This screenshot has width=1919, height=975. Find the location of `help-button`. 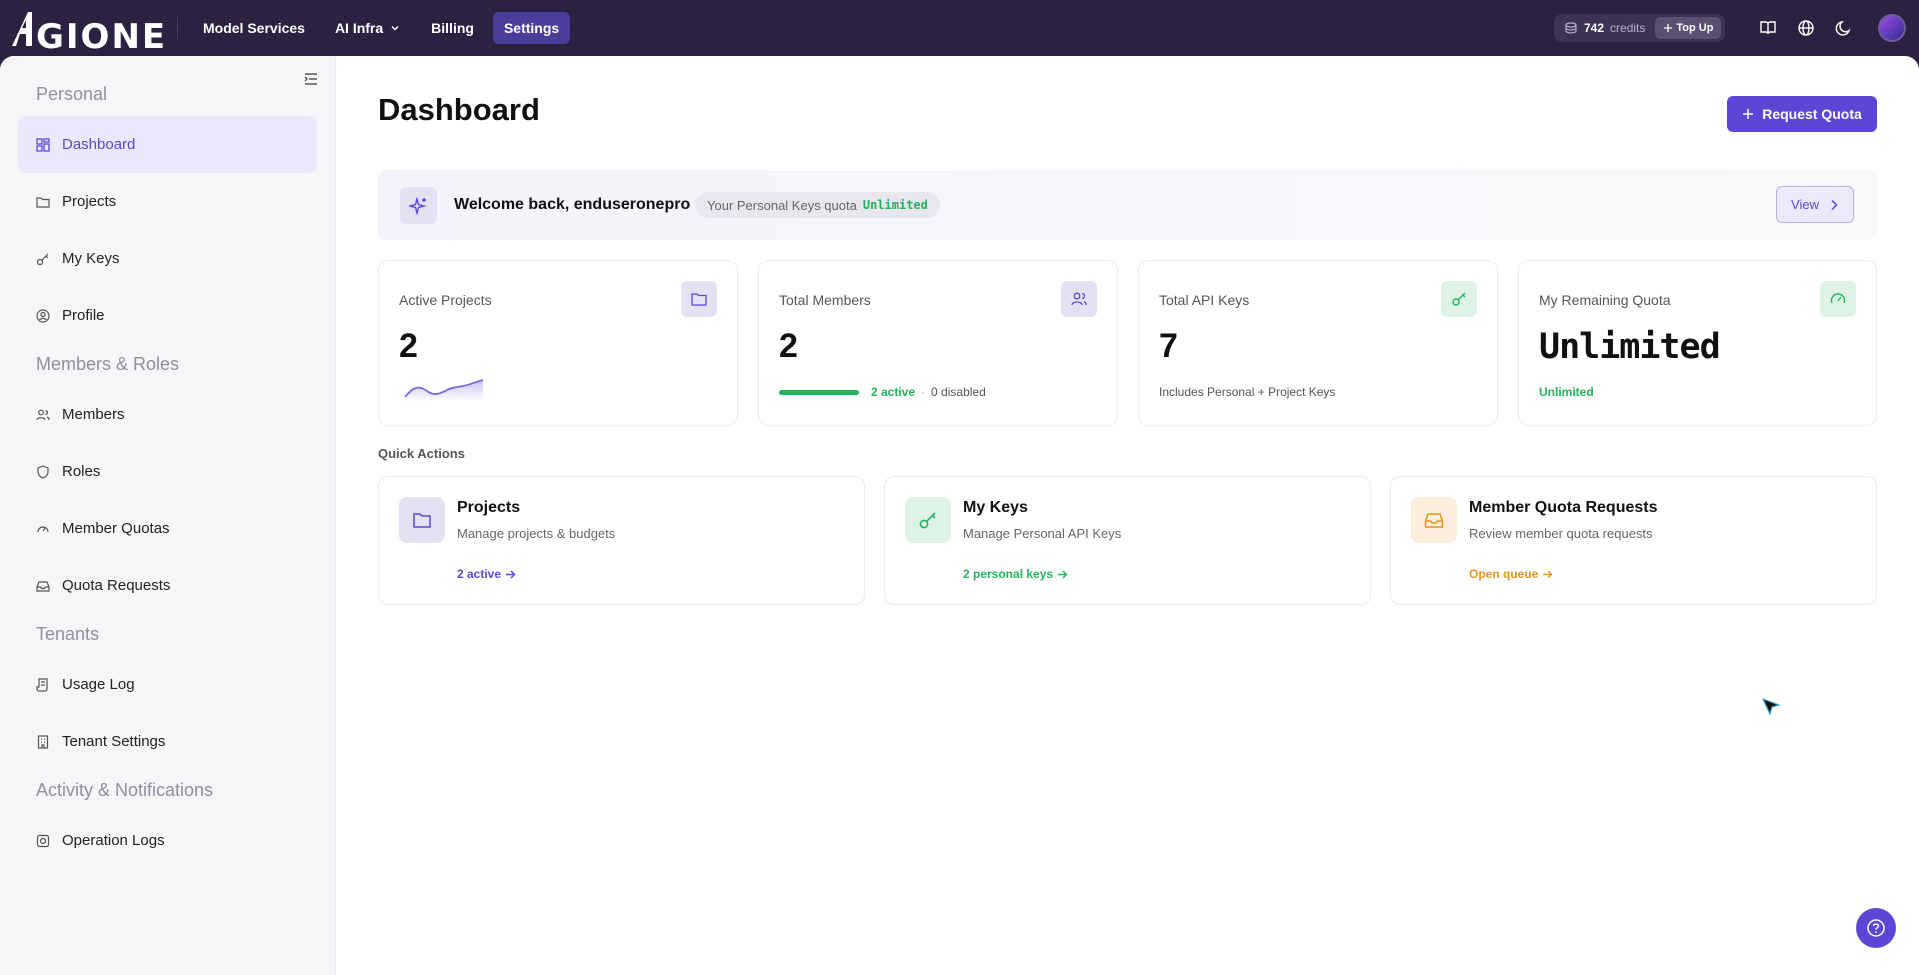

help-button is located at coordinates (1876, 928).